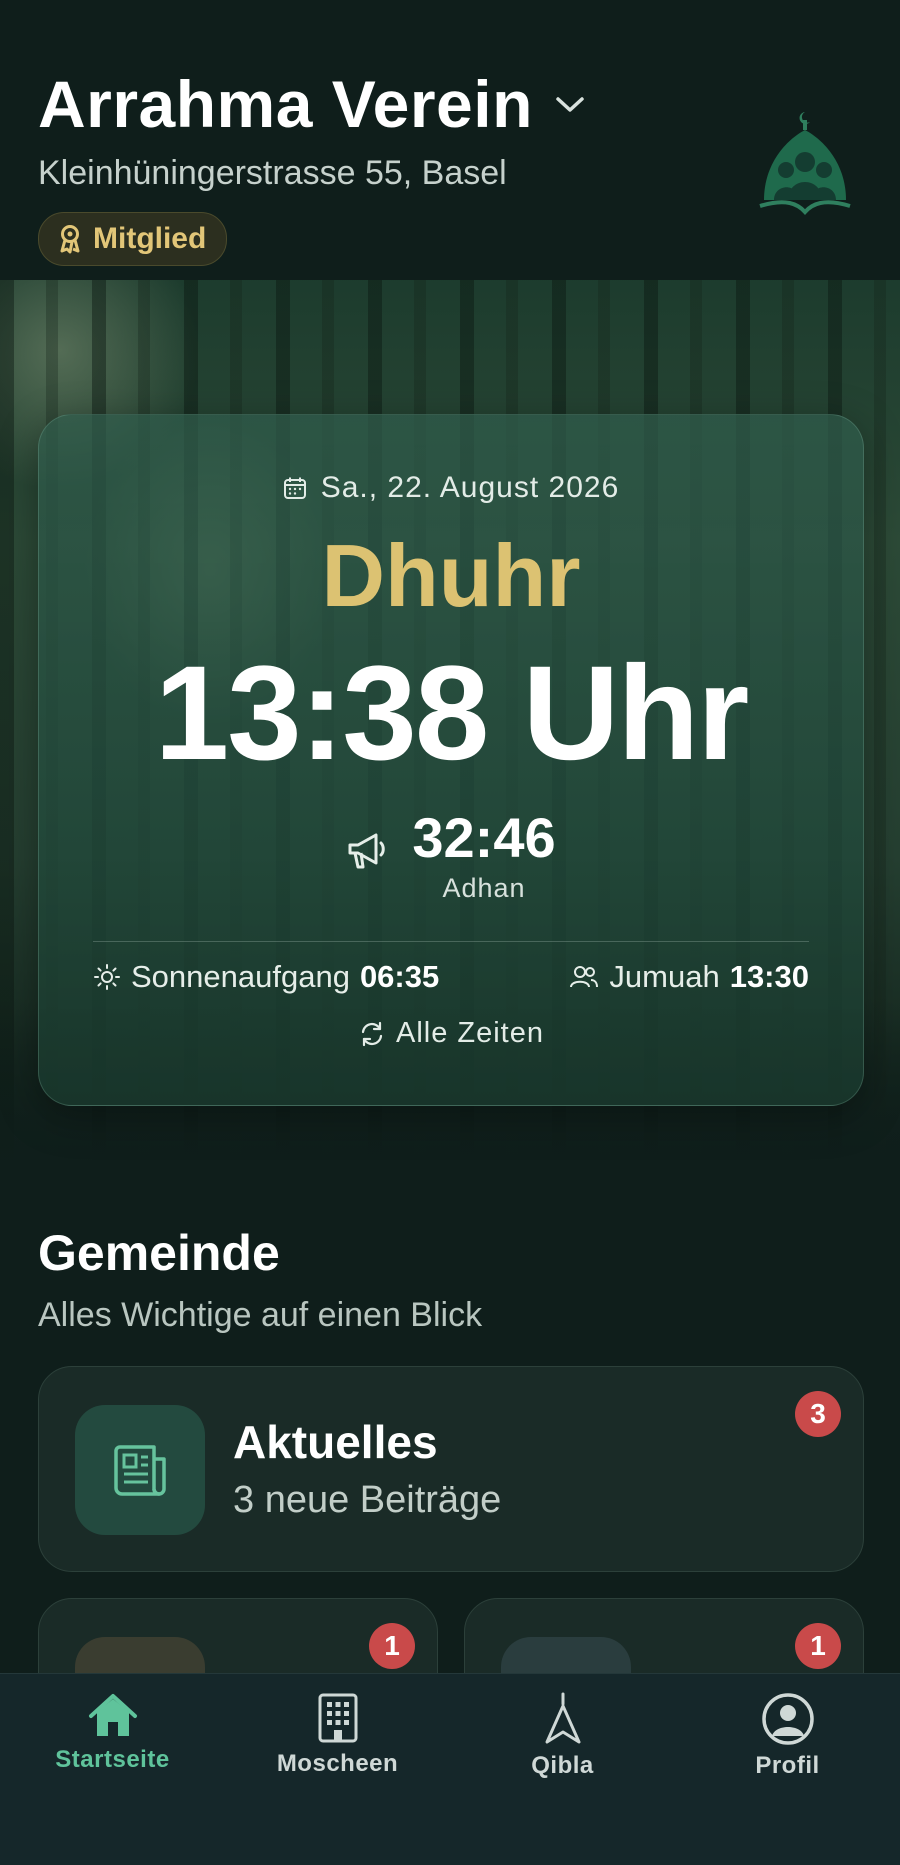 Image resolution: width=900 pixels, height=1865 pixels. What do you see at coordinates (112, 1715) in the screenshot?
I see `home-icon` at bounding box center [112, 1715].